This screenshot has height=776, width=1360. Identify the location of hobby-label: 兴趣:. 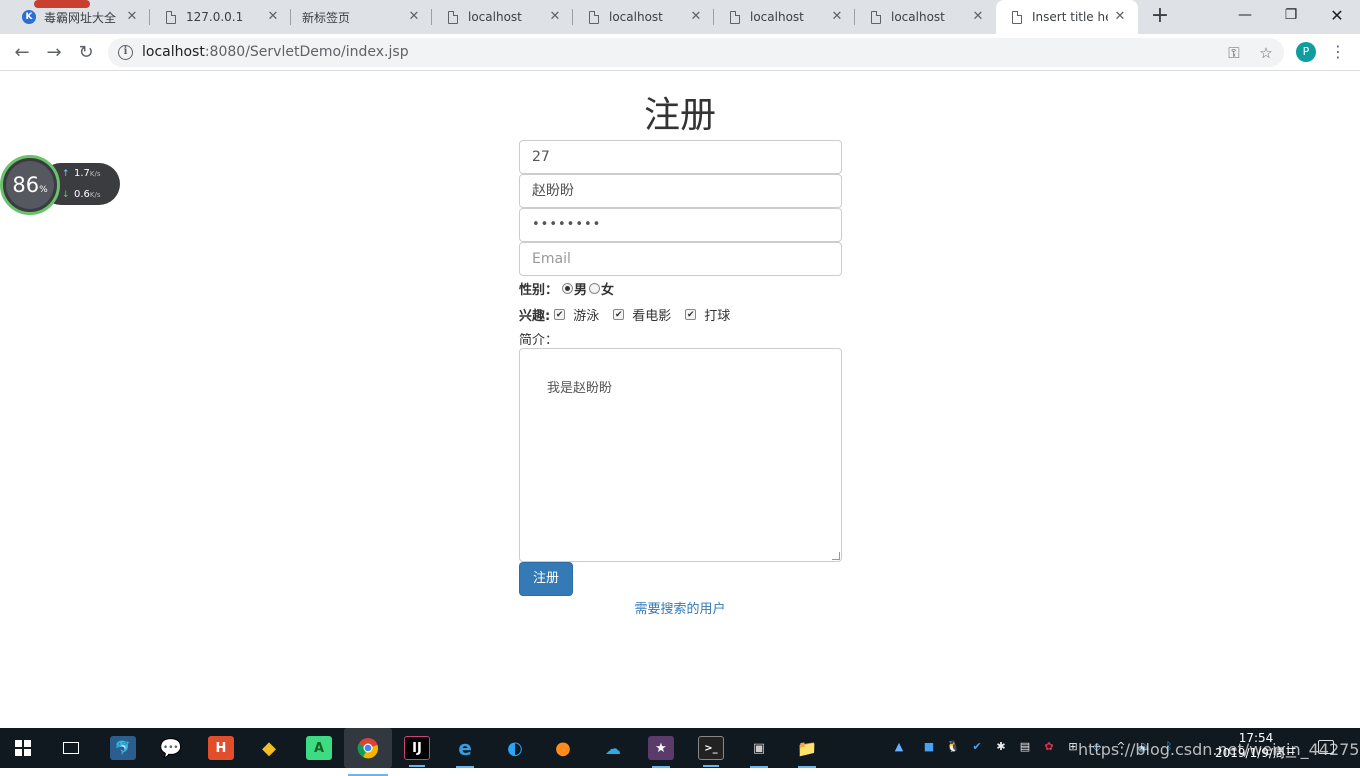
(535, 316).